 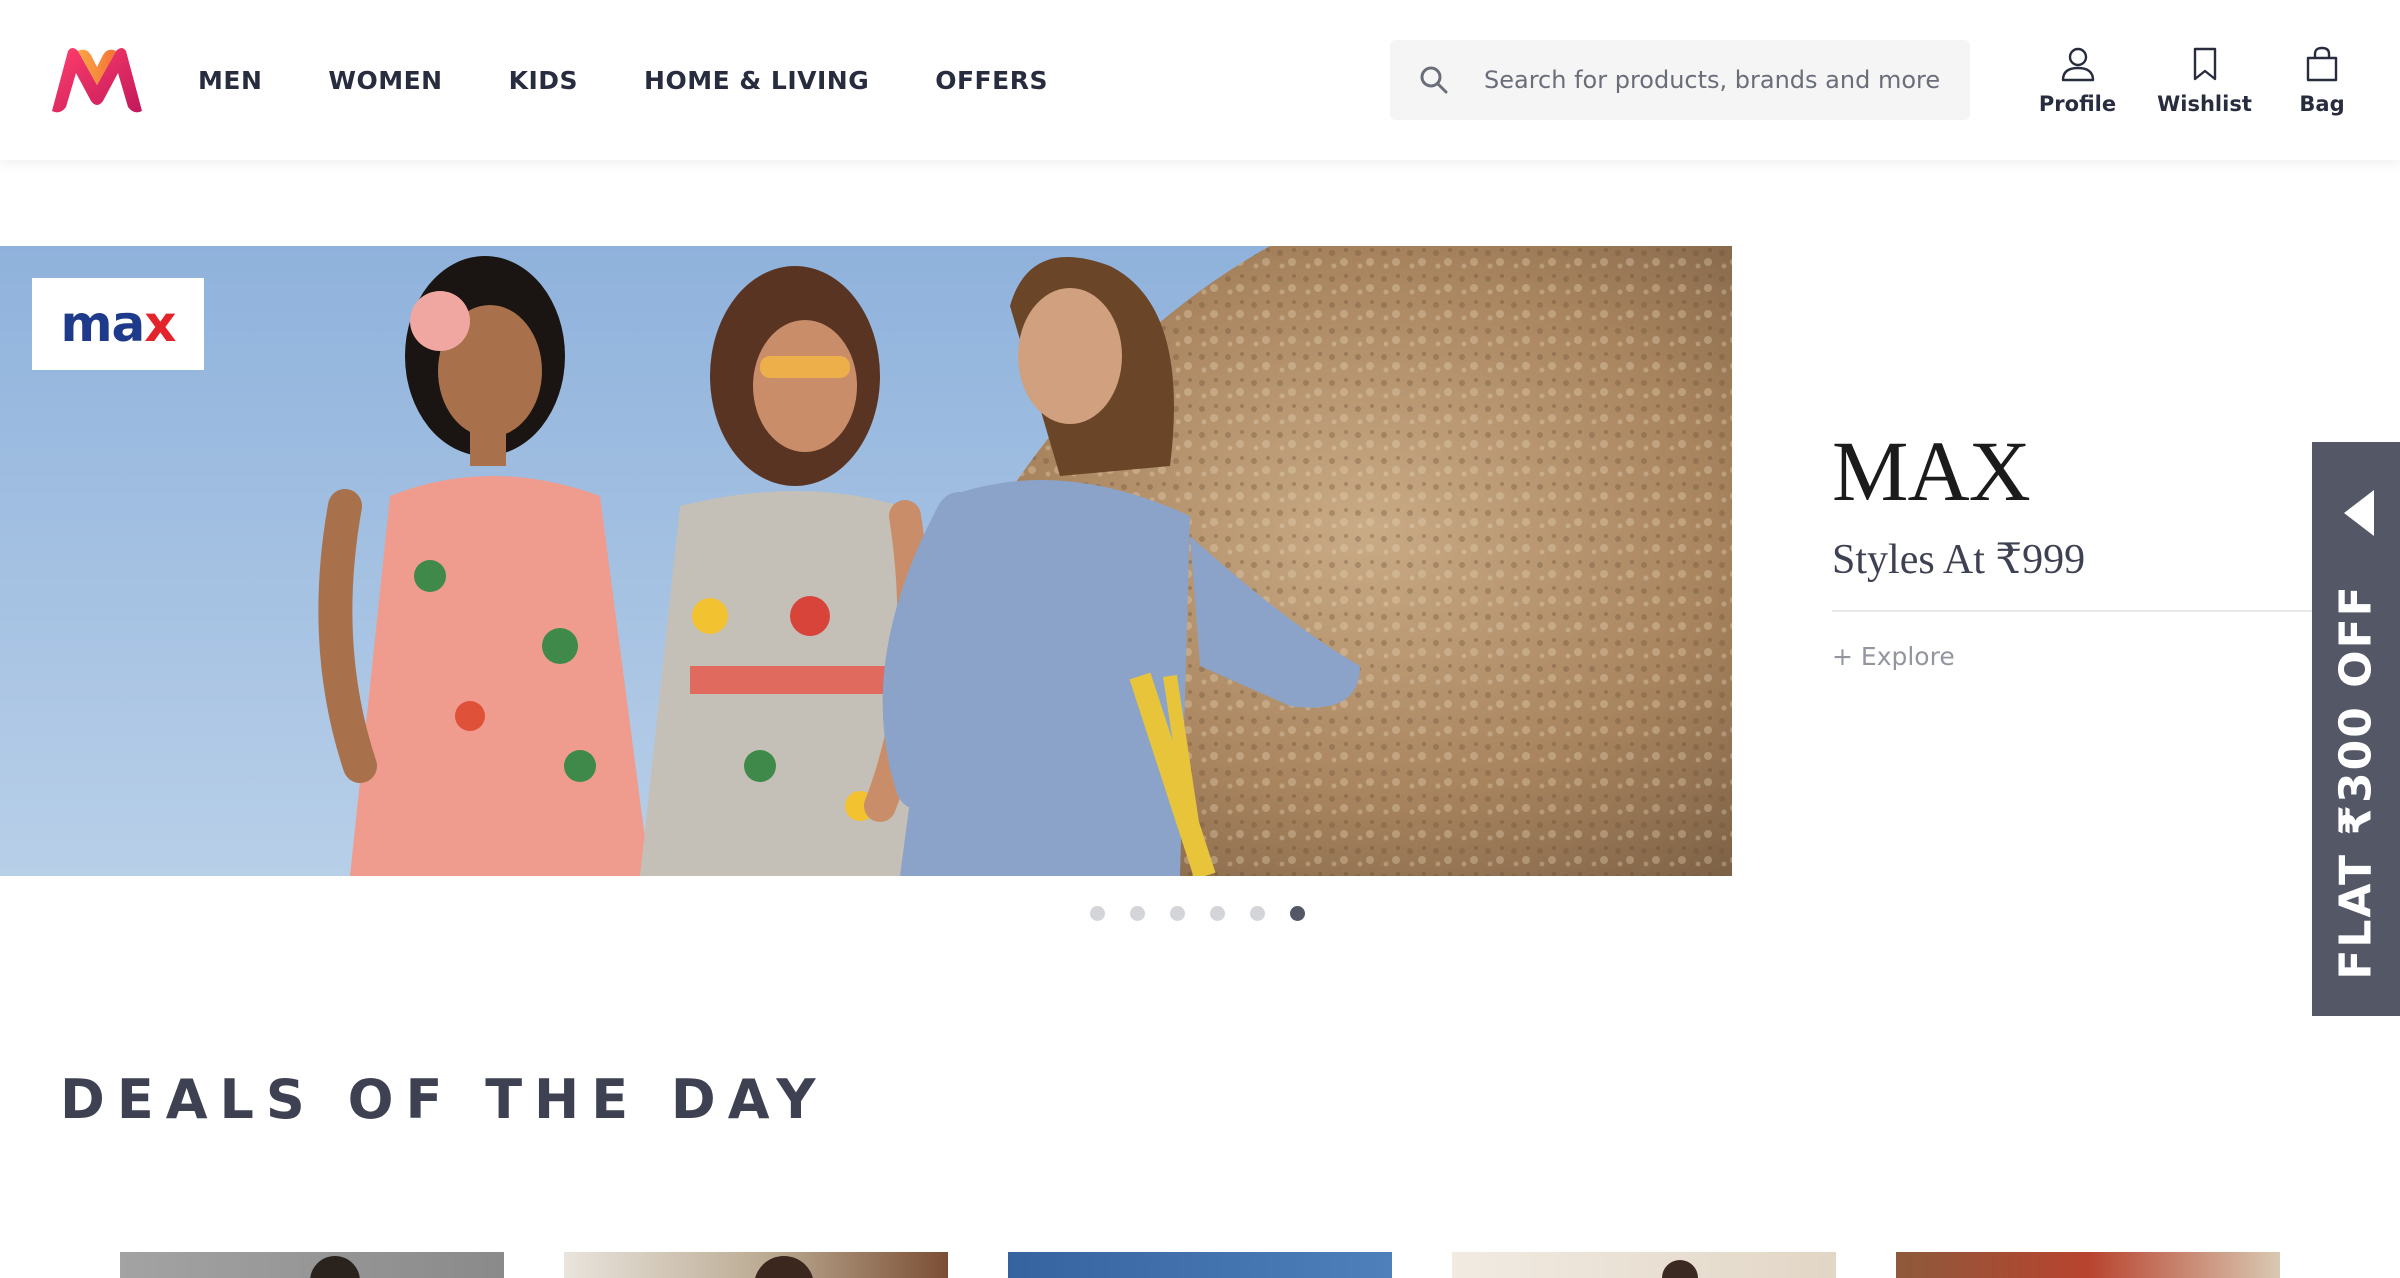 I want to click on nav-home-living: HOME & LIVING, so click(x=756, y=80).